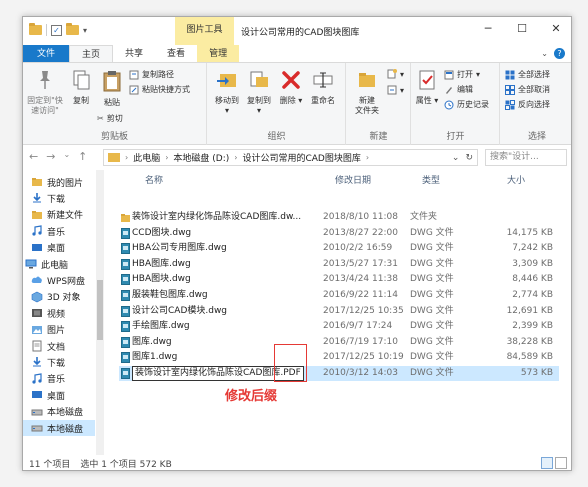 This screenshot has width=588, height=487. What do you see at coordinates (527, 104) in the screenshot?
I see `invert-selection-button: 反向选择` at bounding box center [527, 104].